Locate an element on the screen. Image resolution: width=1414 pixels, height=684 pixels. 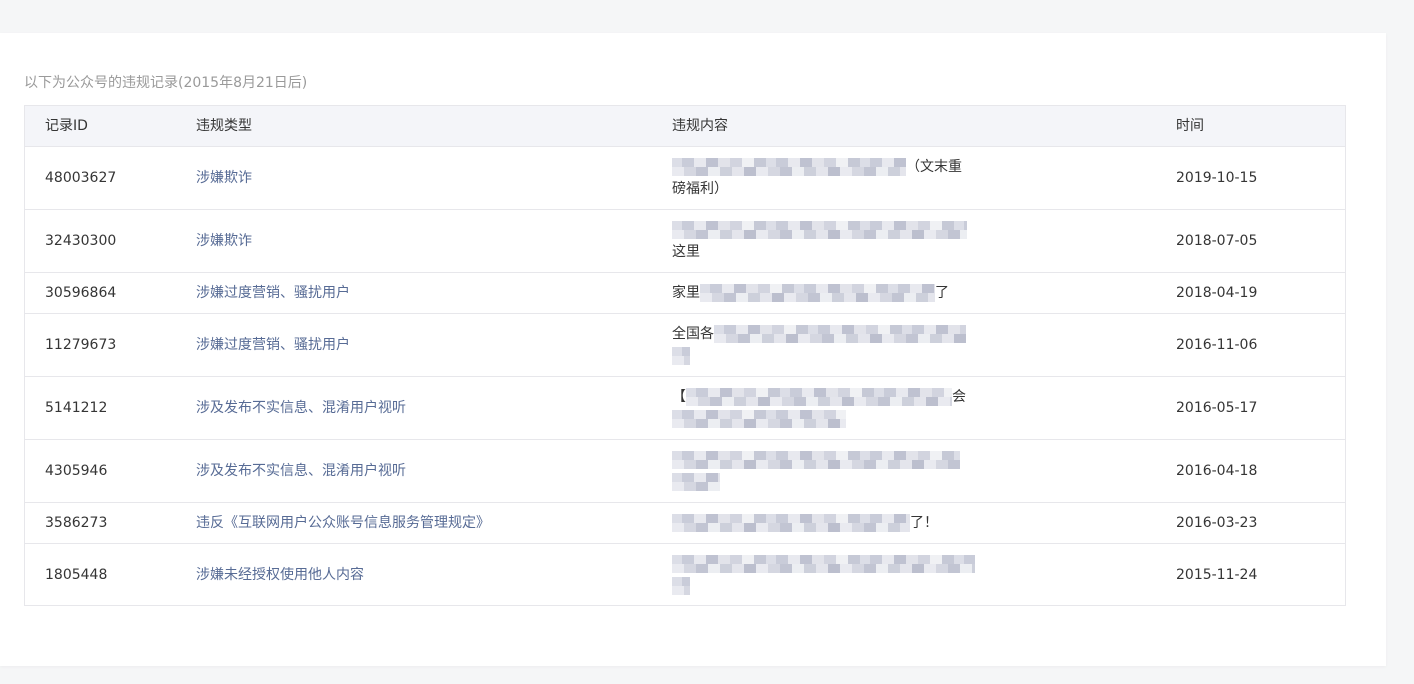
violation-content-cell: 家里 了 is located at coordinates (904, 293).